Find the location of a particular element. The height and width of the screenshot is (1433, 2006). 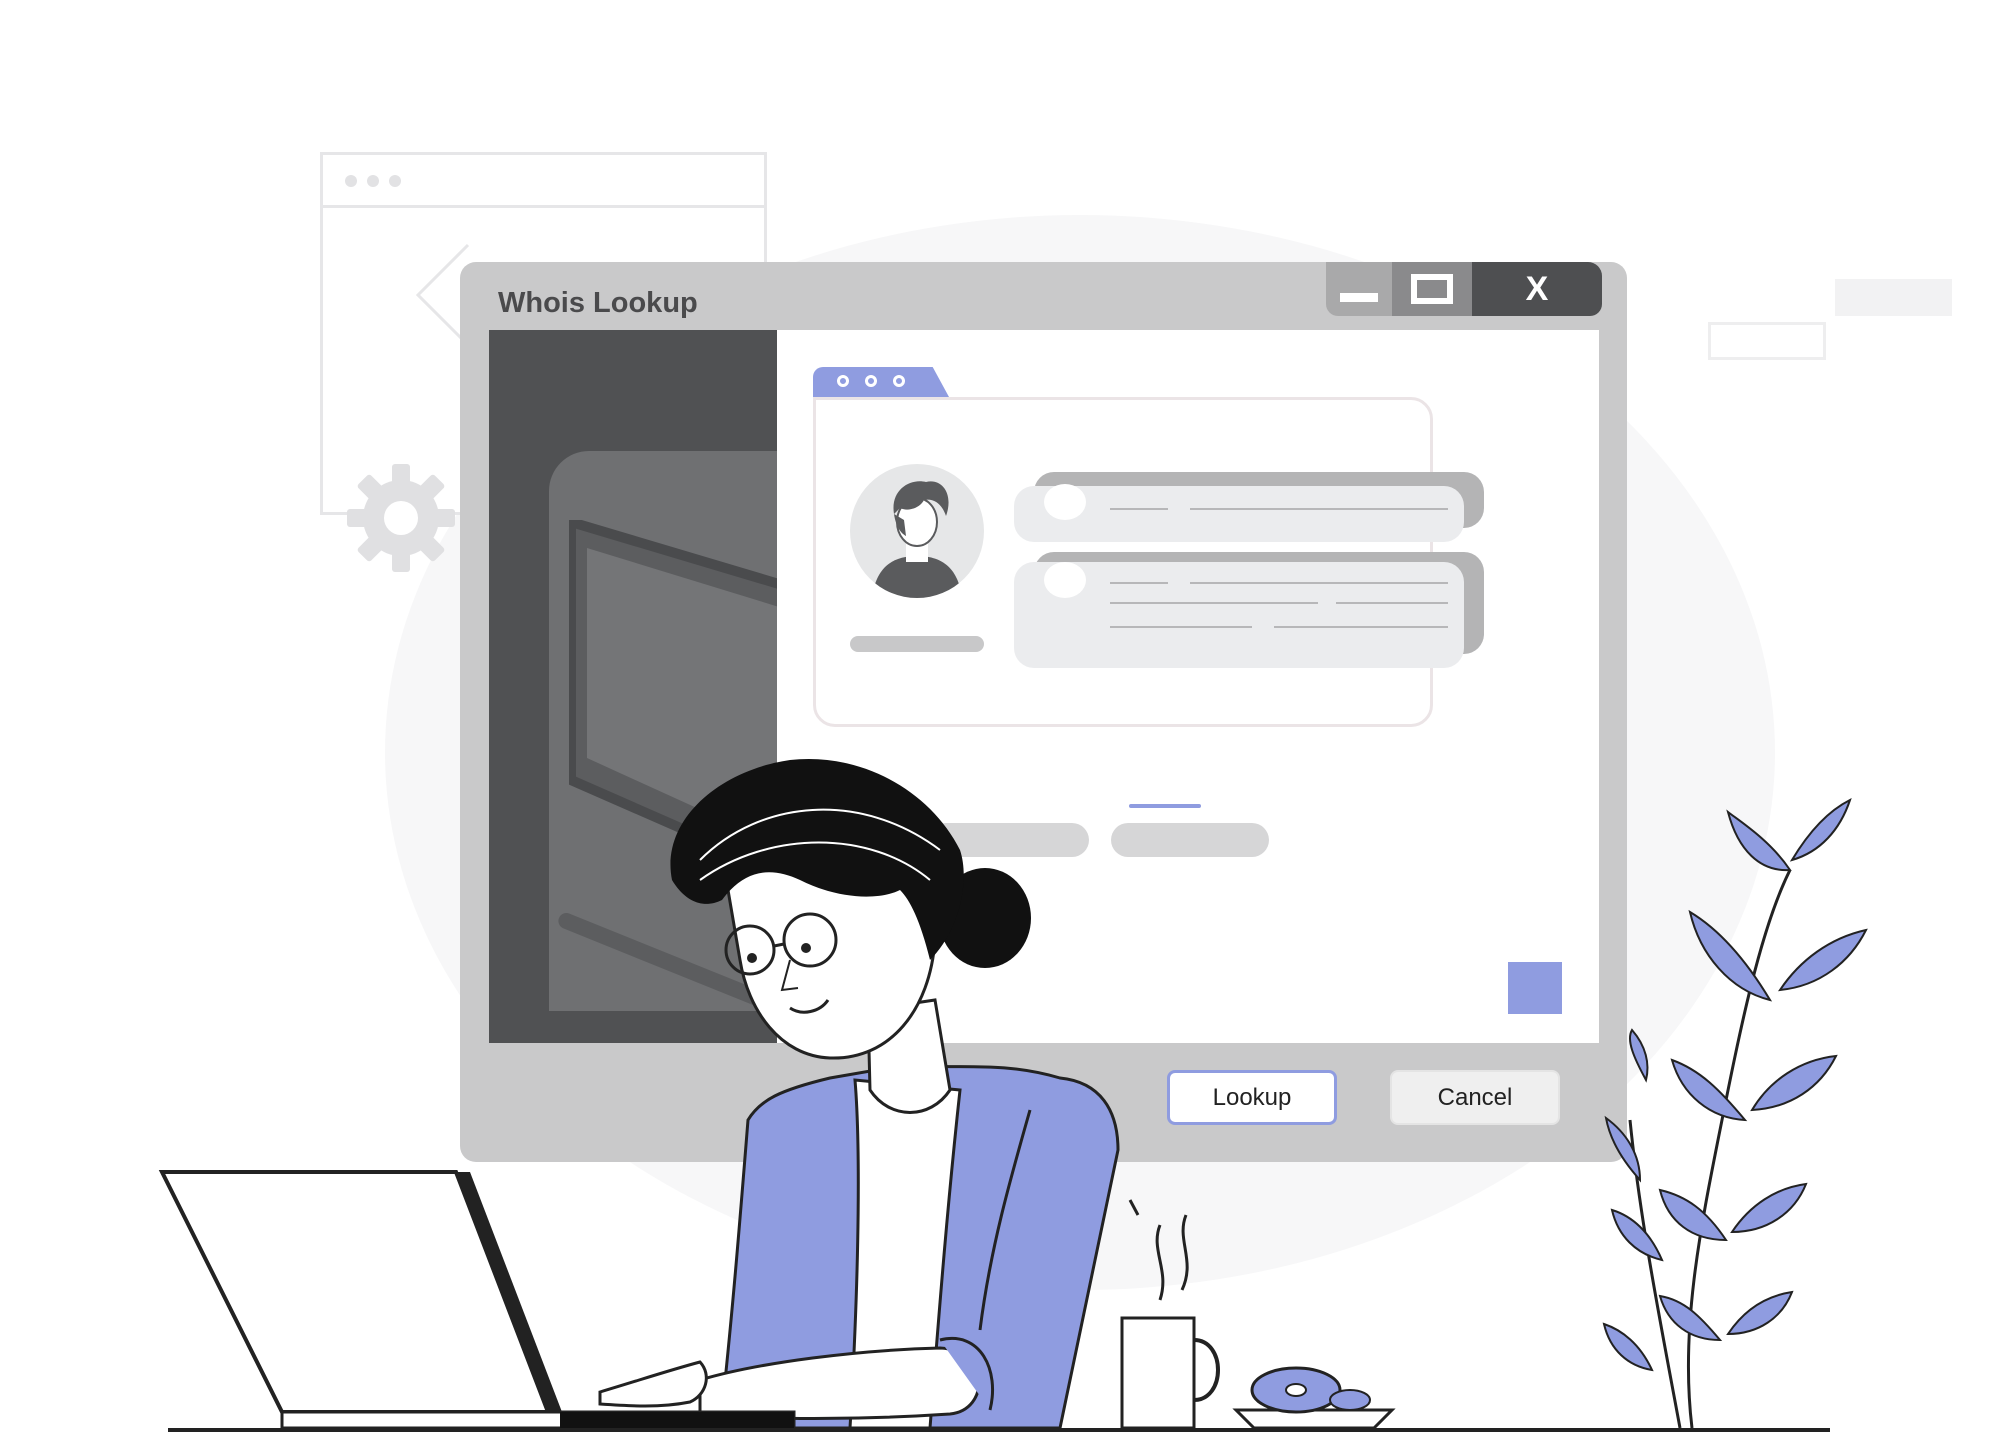

avatar-name-placeholder is located at coordinates (917, 644).